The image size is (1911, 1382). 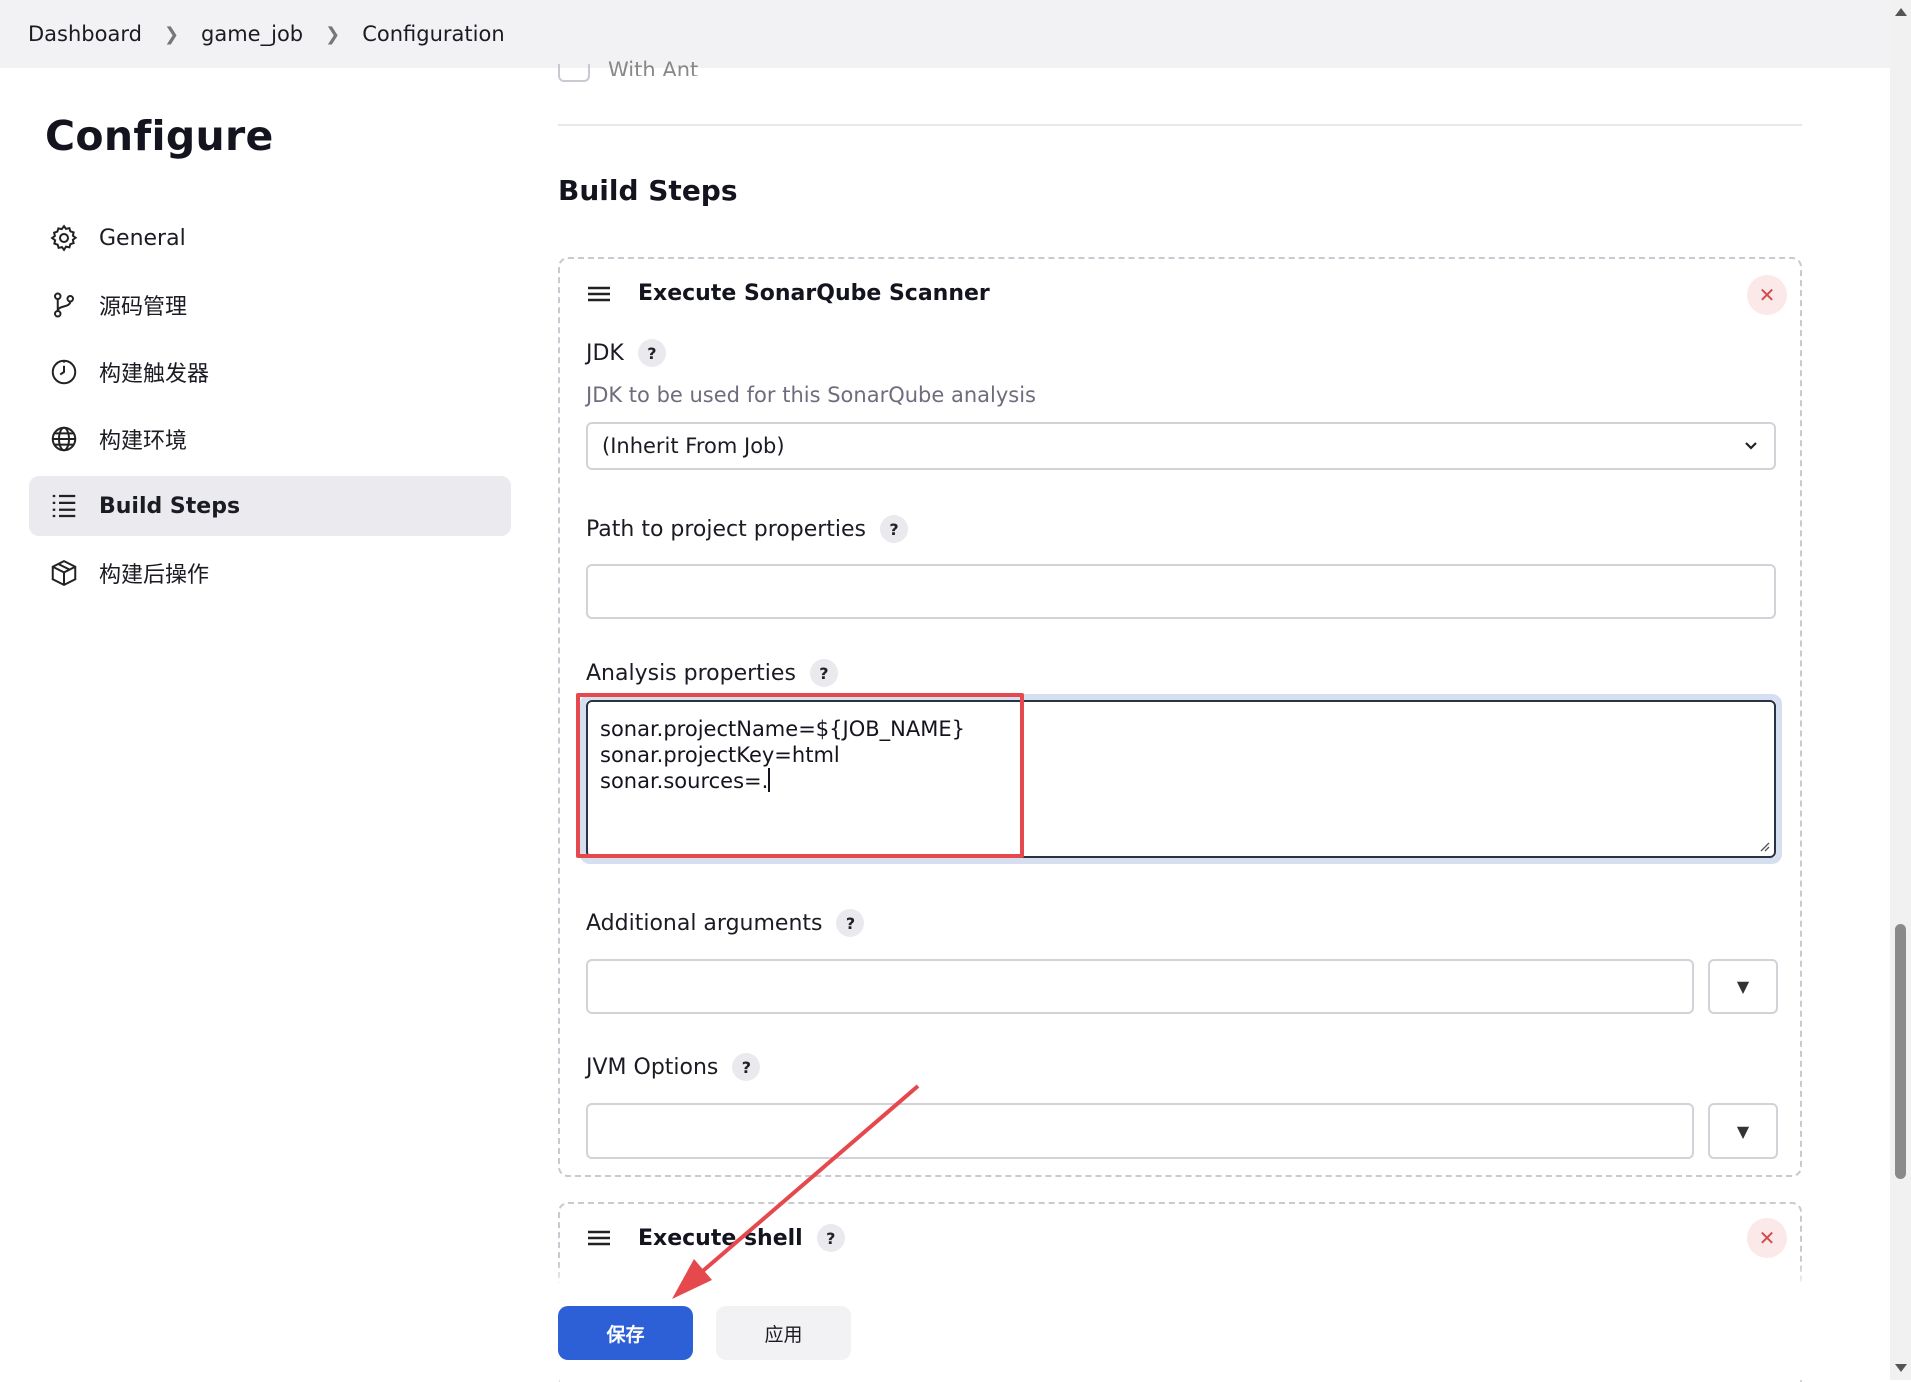 What do you see at coordinates (653, 67) in the screenshot?
I see `with-ant-label: With Ant` at bounding box center [653, 67].